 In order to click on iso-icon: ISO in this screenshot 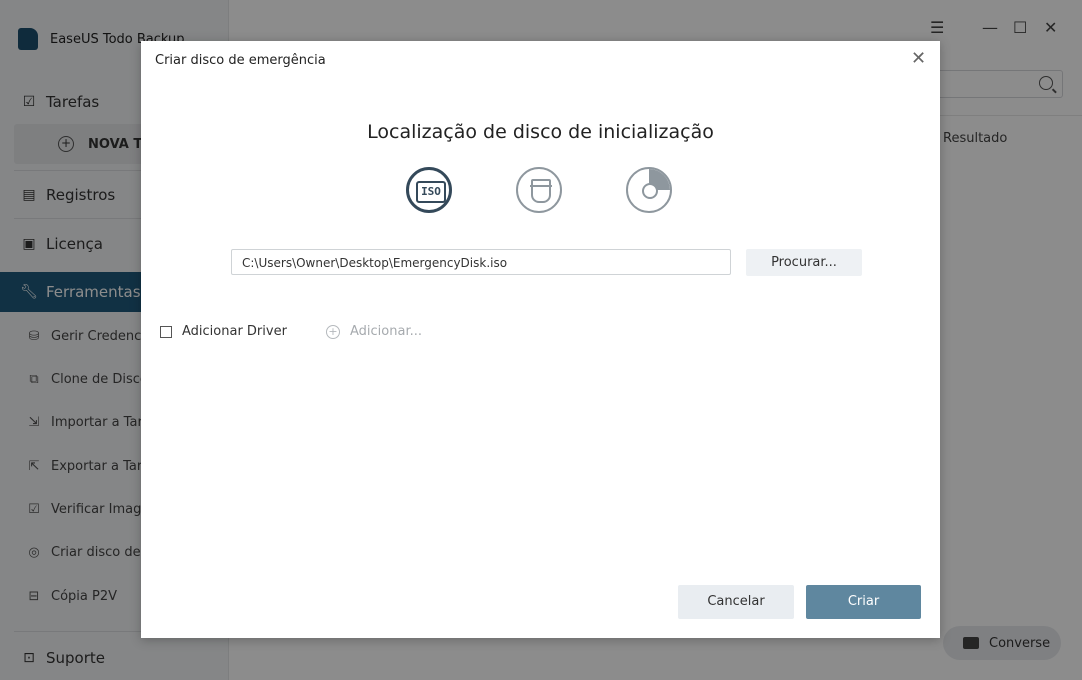, I will do `click(431, 192)`.